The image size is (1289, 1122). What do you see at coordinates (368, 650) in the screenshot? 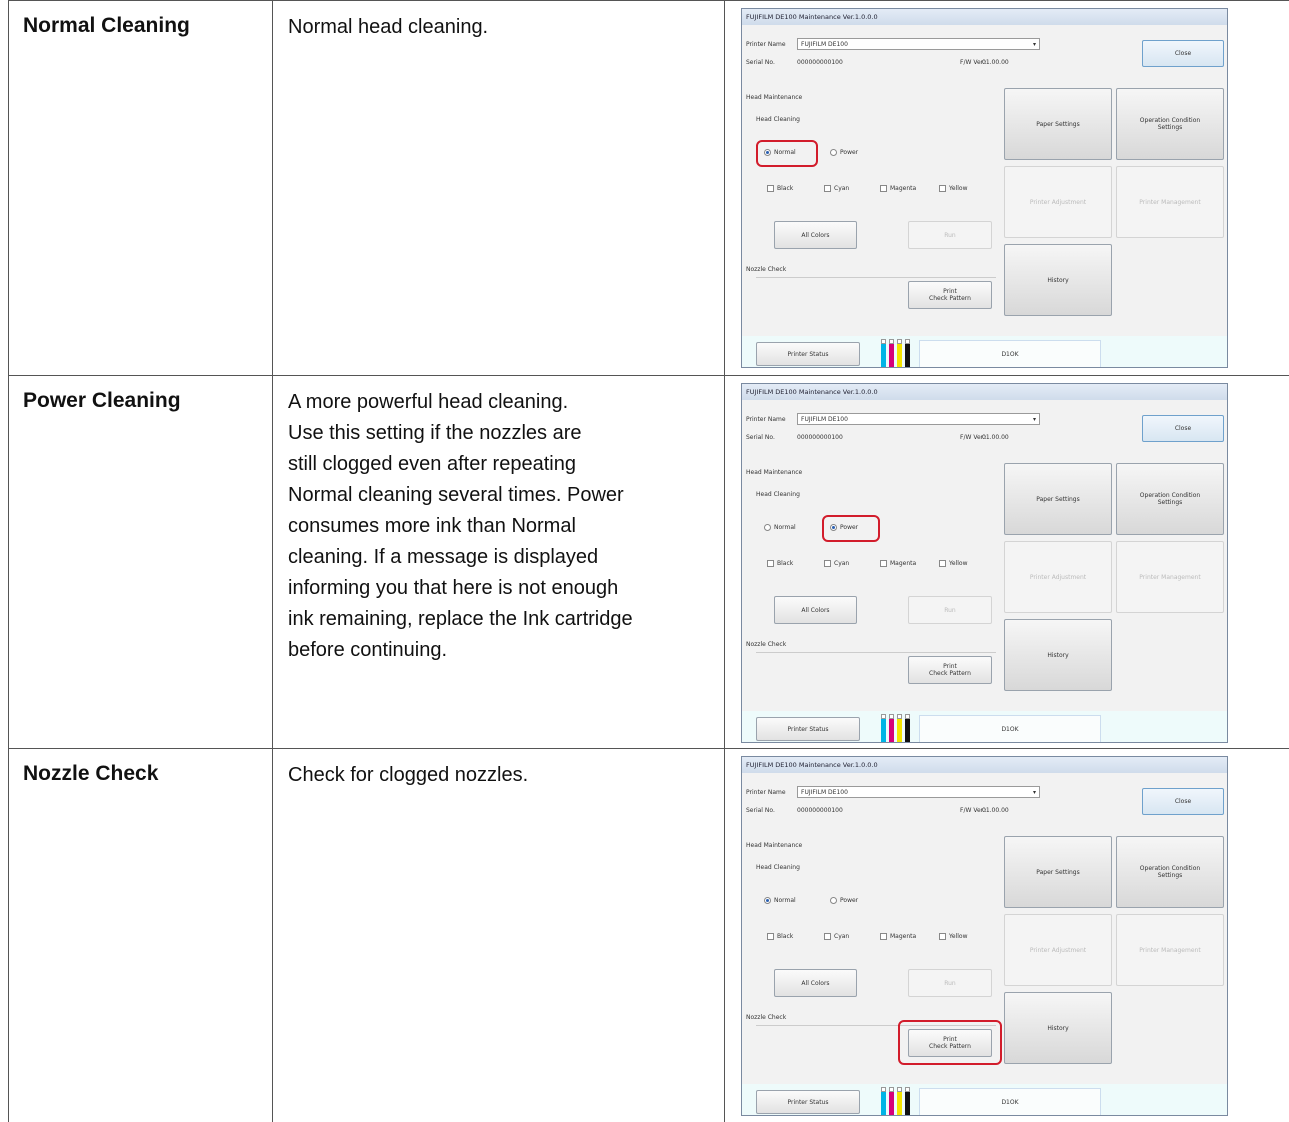
I see `description-line: before continuing.` at bounding box center [368, 650].